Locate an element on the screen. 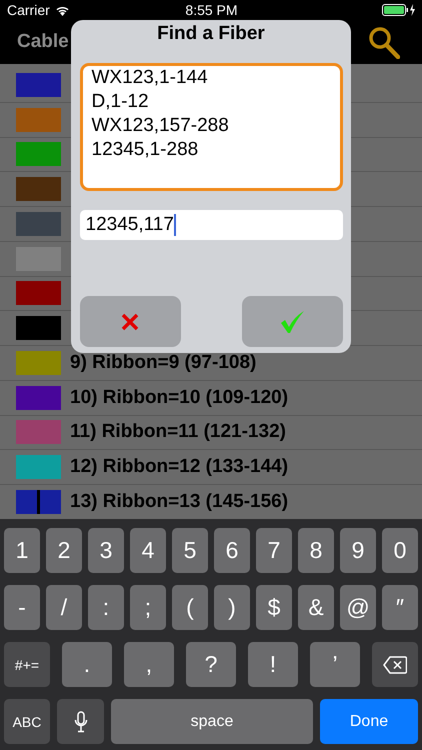 Image resolution: width=422 pixels, height=750 pixels. wifi-icon is located at coordinates (62, 10).